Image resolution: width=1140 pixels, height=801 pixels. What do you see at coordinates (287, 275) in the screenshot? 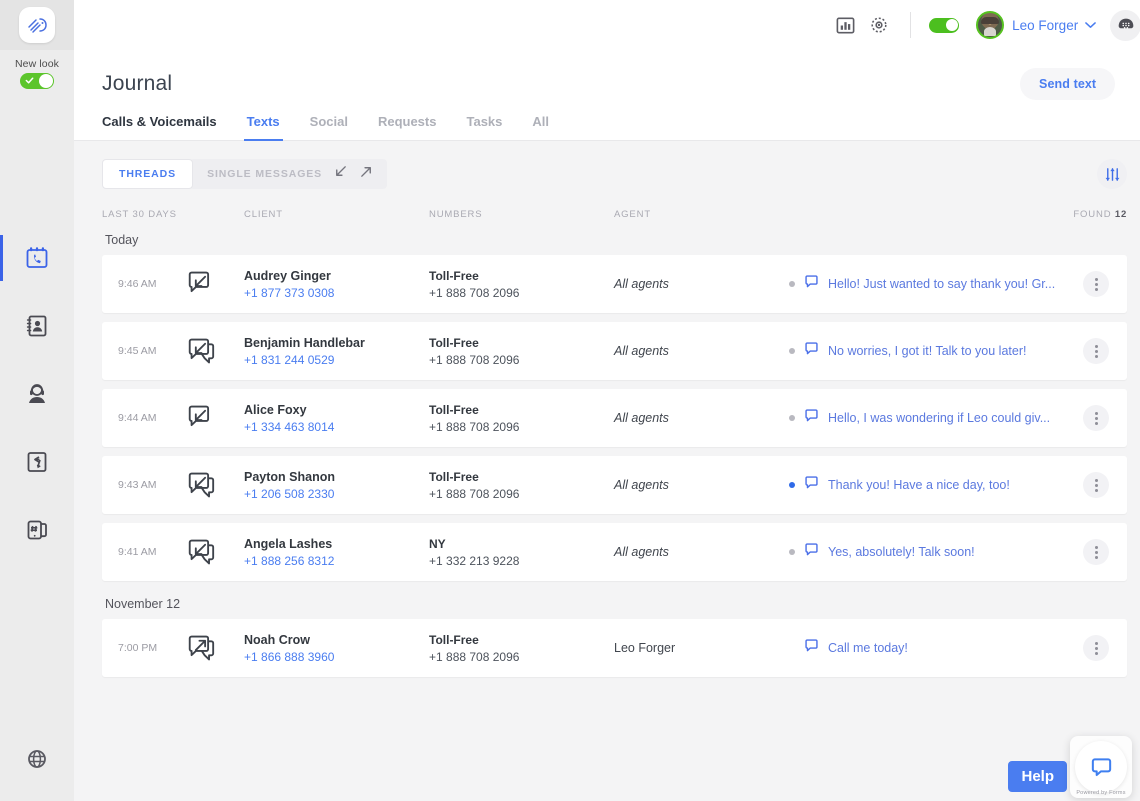
I see `client-name: Audrey Ginger` at bounding box center [287, 275].